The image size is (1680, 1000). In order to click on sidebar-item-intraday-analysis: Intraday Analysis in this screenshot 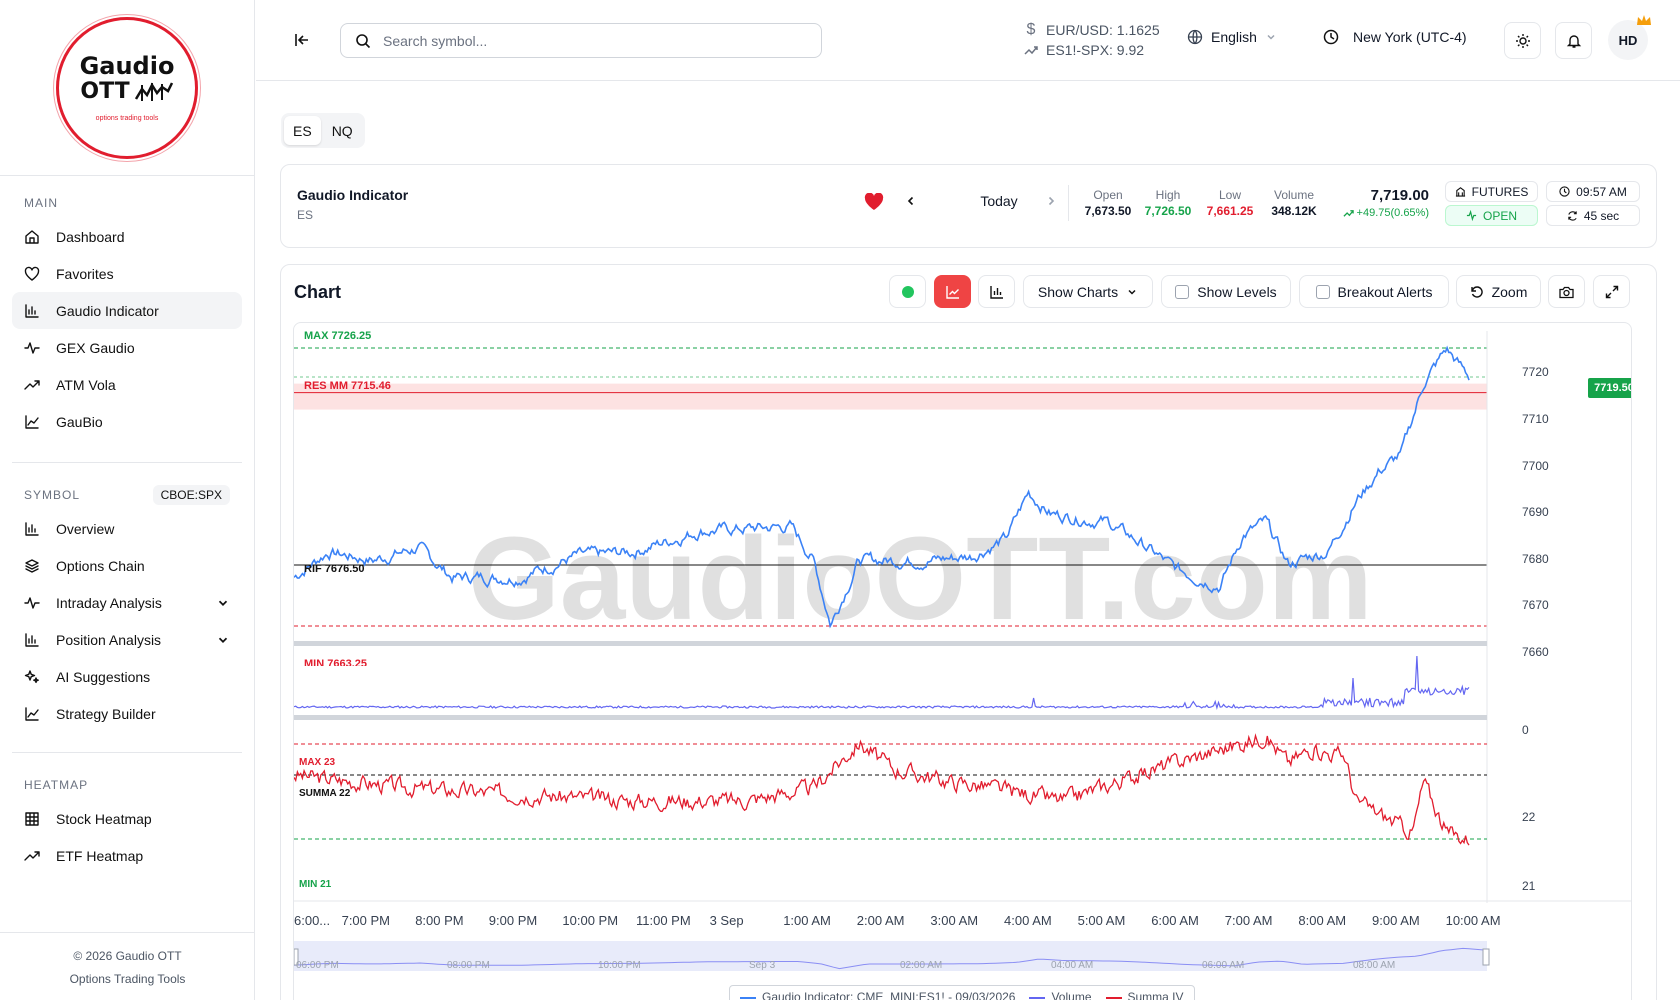, I will do `click(127, 602)`.